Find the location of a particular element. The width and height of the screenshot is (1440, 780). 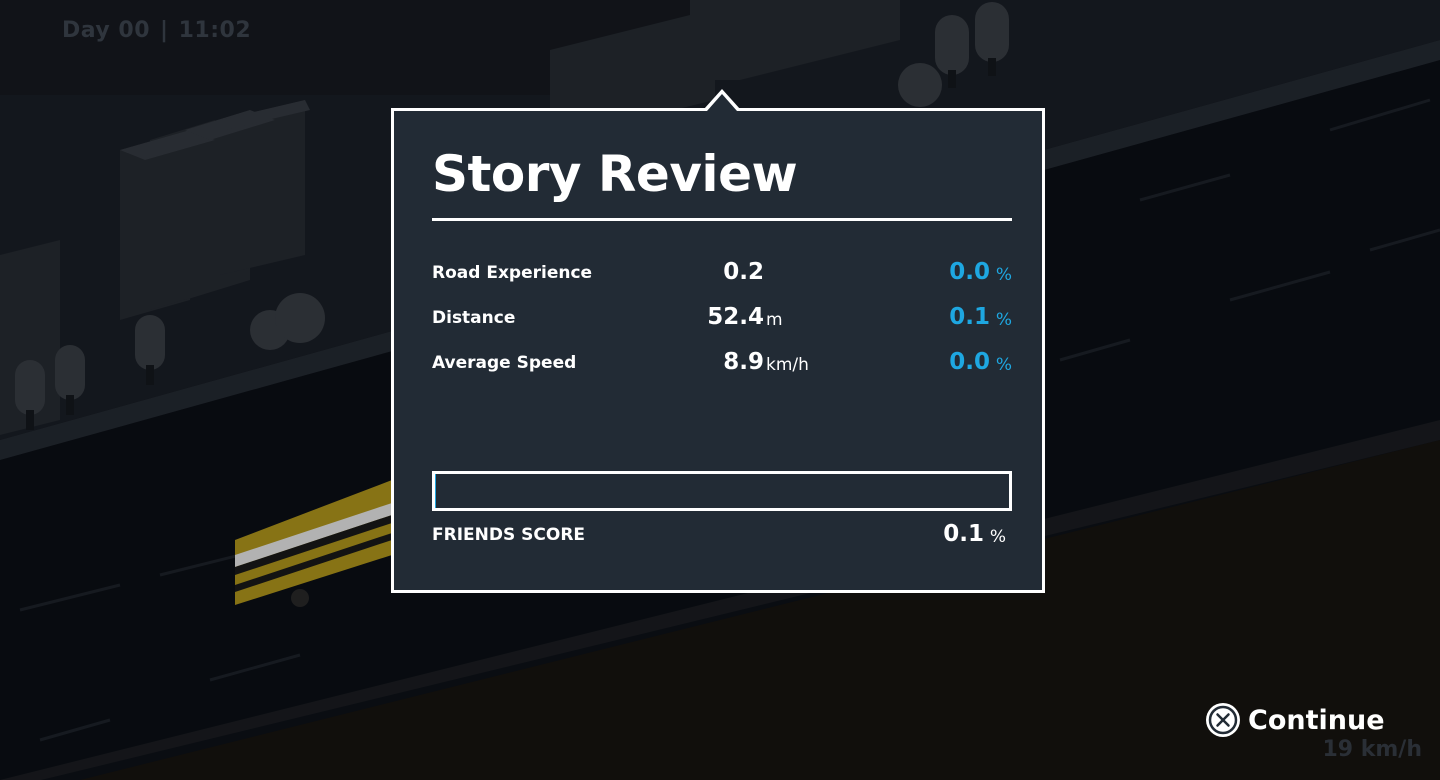

hud-day-time: Day 00 | 11:02 is located at coordinates (156, 30).